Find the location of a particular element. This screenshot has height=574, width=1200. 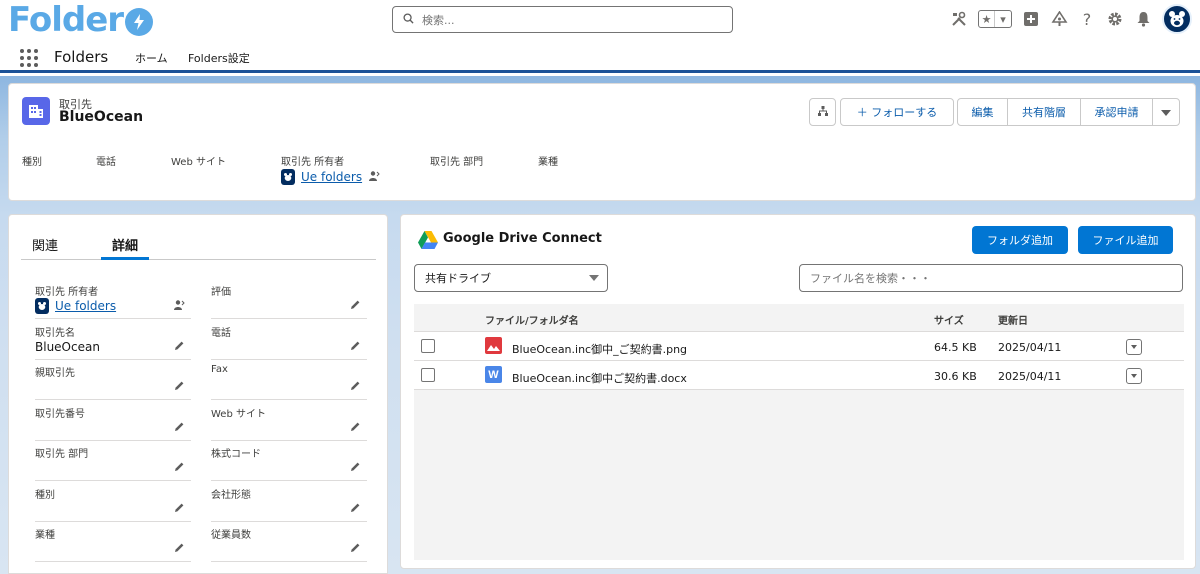

field-value: BlueOcean is located at coordinates (67, 346).